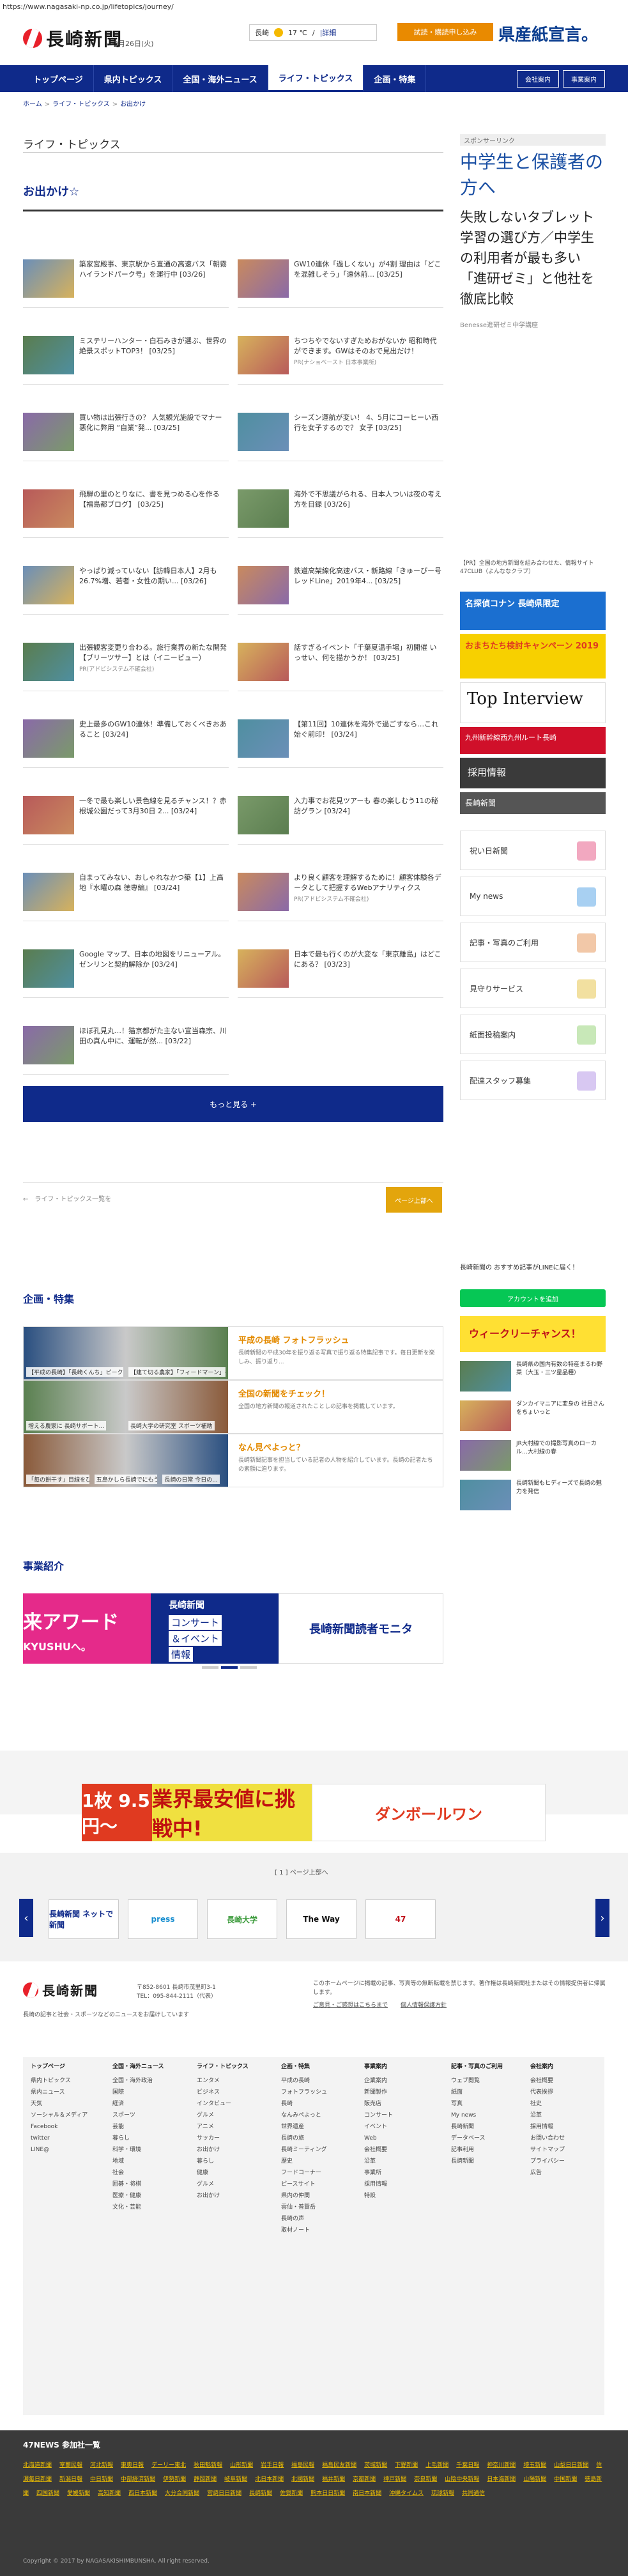  What do you see at coordinates (367, 499) in the screenshot?
I see `article-title: 海外で不思議がられる、日本人ついは夜の考え方を目録` at bounding box center [367, 499].